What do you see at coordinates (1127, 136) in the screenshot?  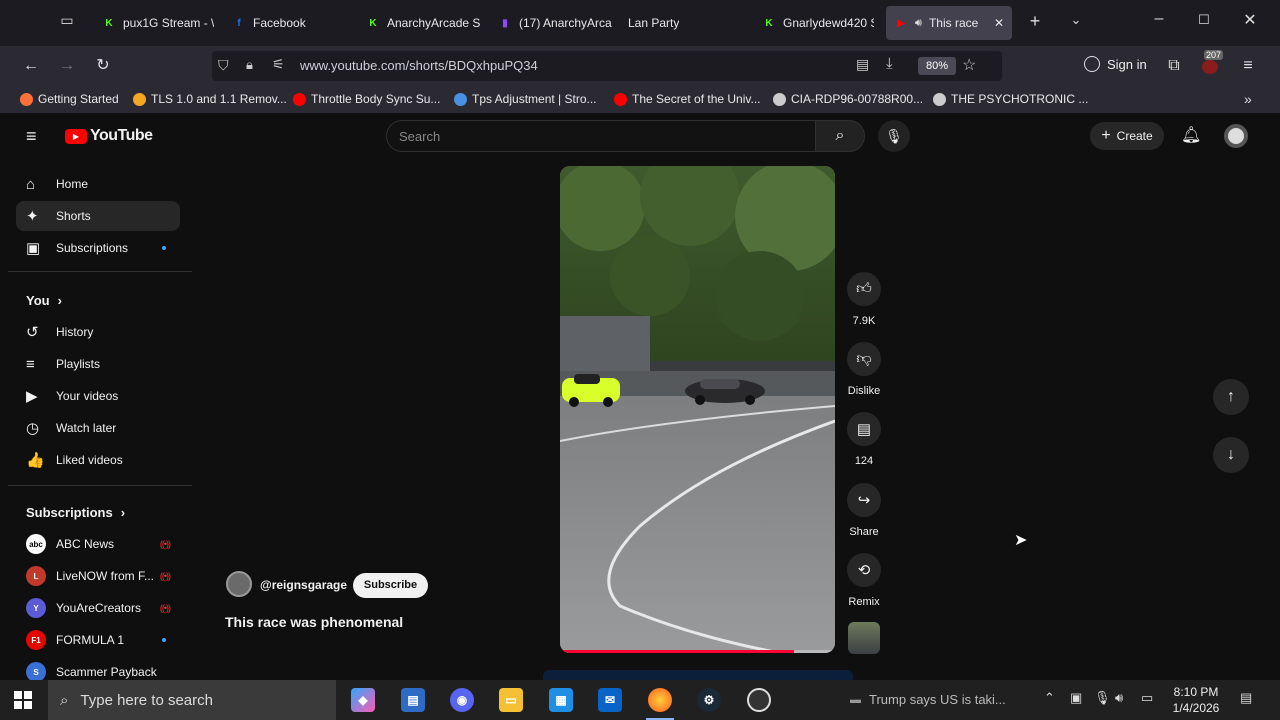 I see `create-button: + Create` at bounding box center [1127, 136].